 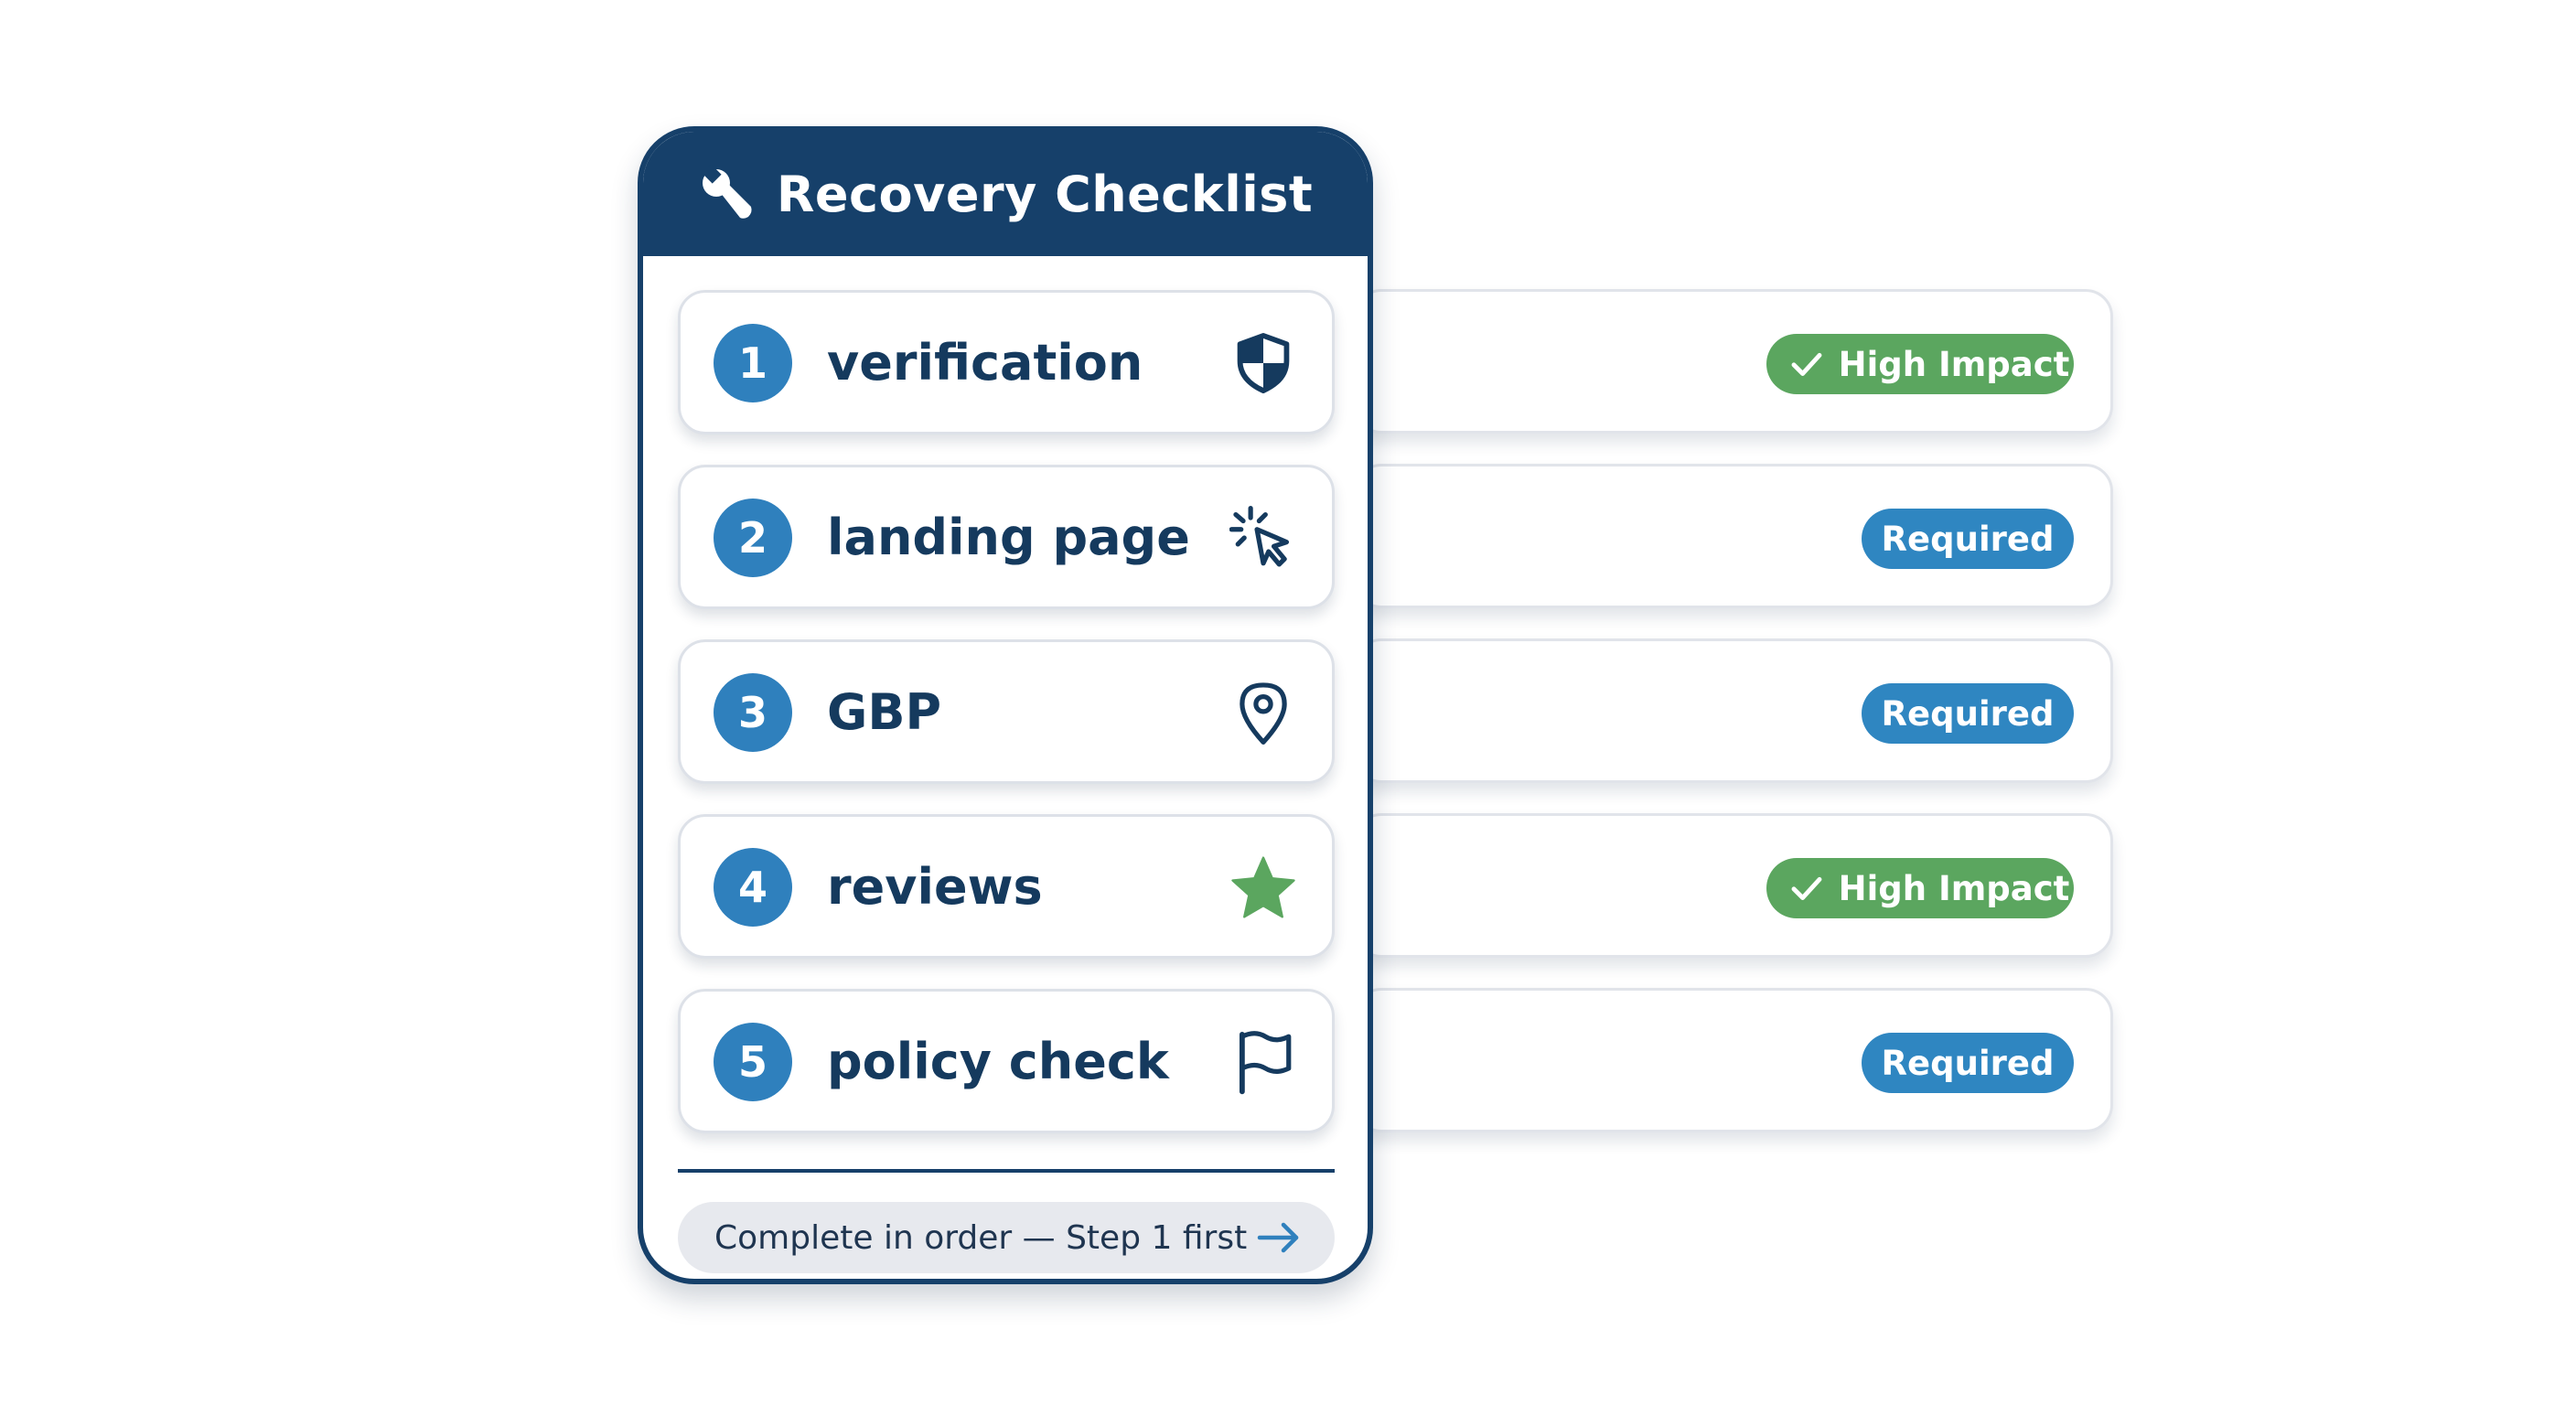 What do you see at coordinates (1045, 194) in the screenshot?
I see `card-title: Recovery Checklist` at bounding box center [1045, 194].